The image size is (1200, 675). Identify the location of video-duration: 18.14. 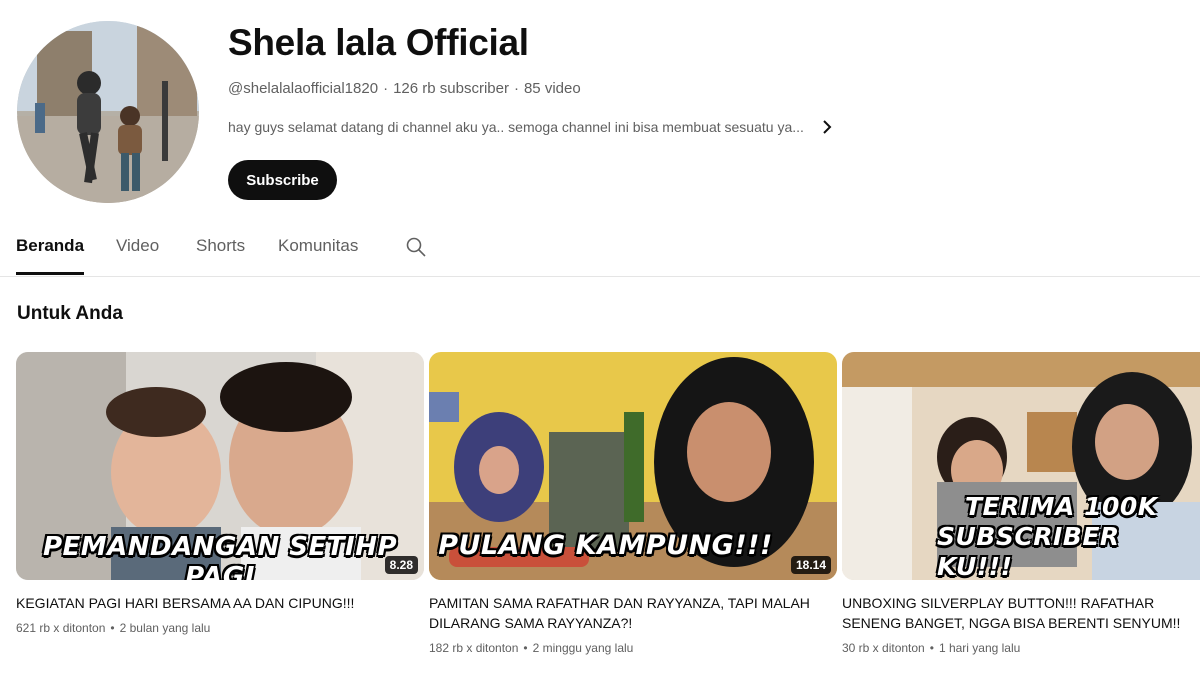
(810, 565).